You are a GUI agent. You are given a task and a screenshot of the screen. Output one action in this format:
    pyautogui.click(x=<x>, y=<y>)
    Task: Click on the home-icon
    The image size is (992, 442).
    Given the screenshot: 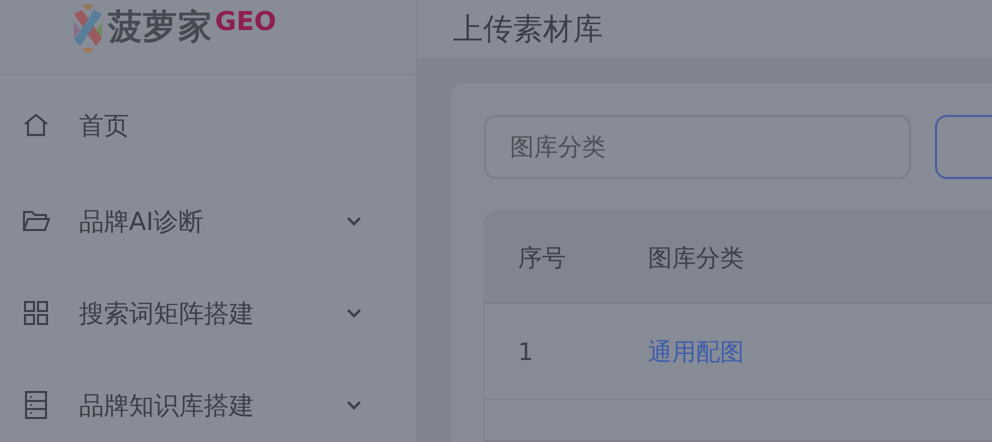 What is the action you would take?
    pyautogui.click(x=36, y=125)
    